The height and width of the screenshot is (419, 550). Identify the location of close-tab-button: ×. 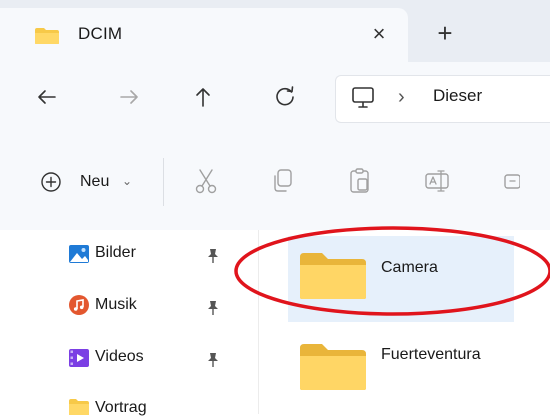
(379, 34).